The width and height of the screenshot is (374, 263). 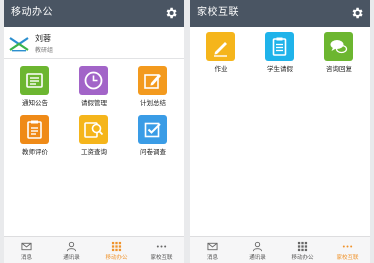 What do you see at coordinates (93, 80) in the screenshot?
I see `clock-icon` at bounding box center [93, 80].